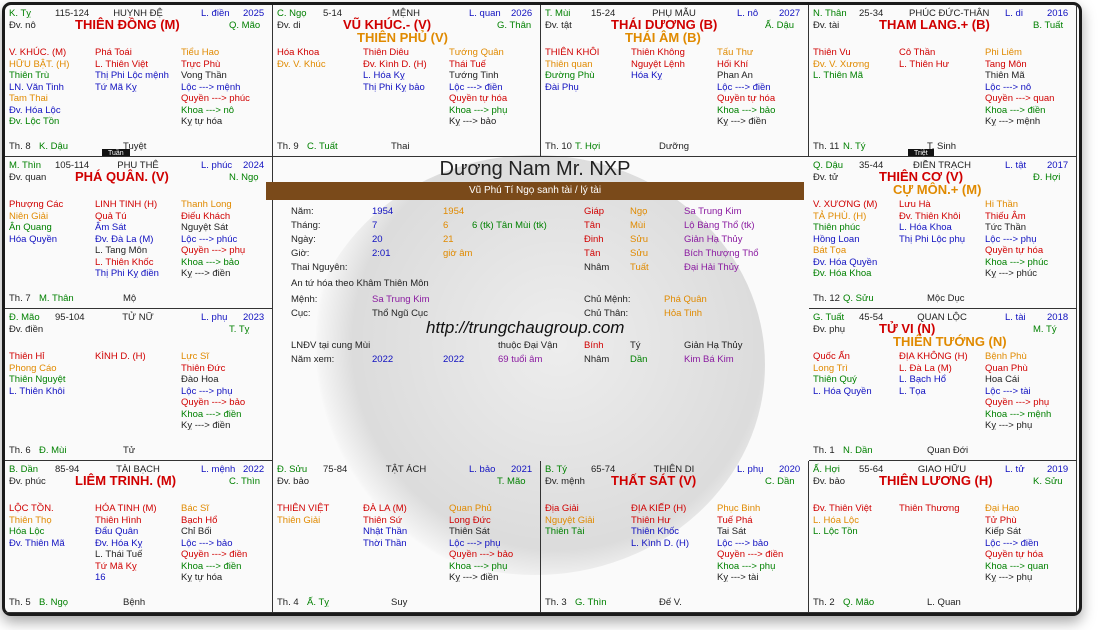 The width and height of the screenshot is (1100, 630). Describe the element at coordinates (20, 13) in the screenshot. I see `palace-branch: K. Tỵ` at that location.